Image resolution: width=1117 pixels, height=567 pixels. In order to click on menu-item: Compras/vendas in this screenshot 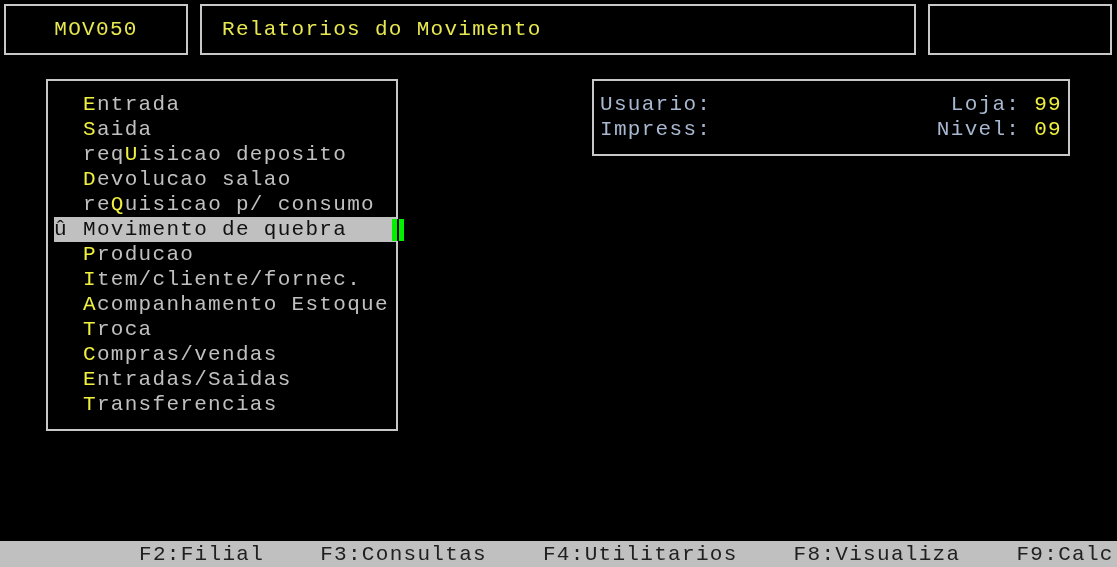, I will do `click(225, 354)`.